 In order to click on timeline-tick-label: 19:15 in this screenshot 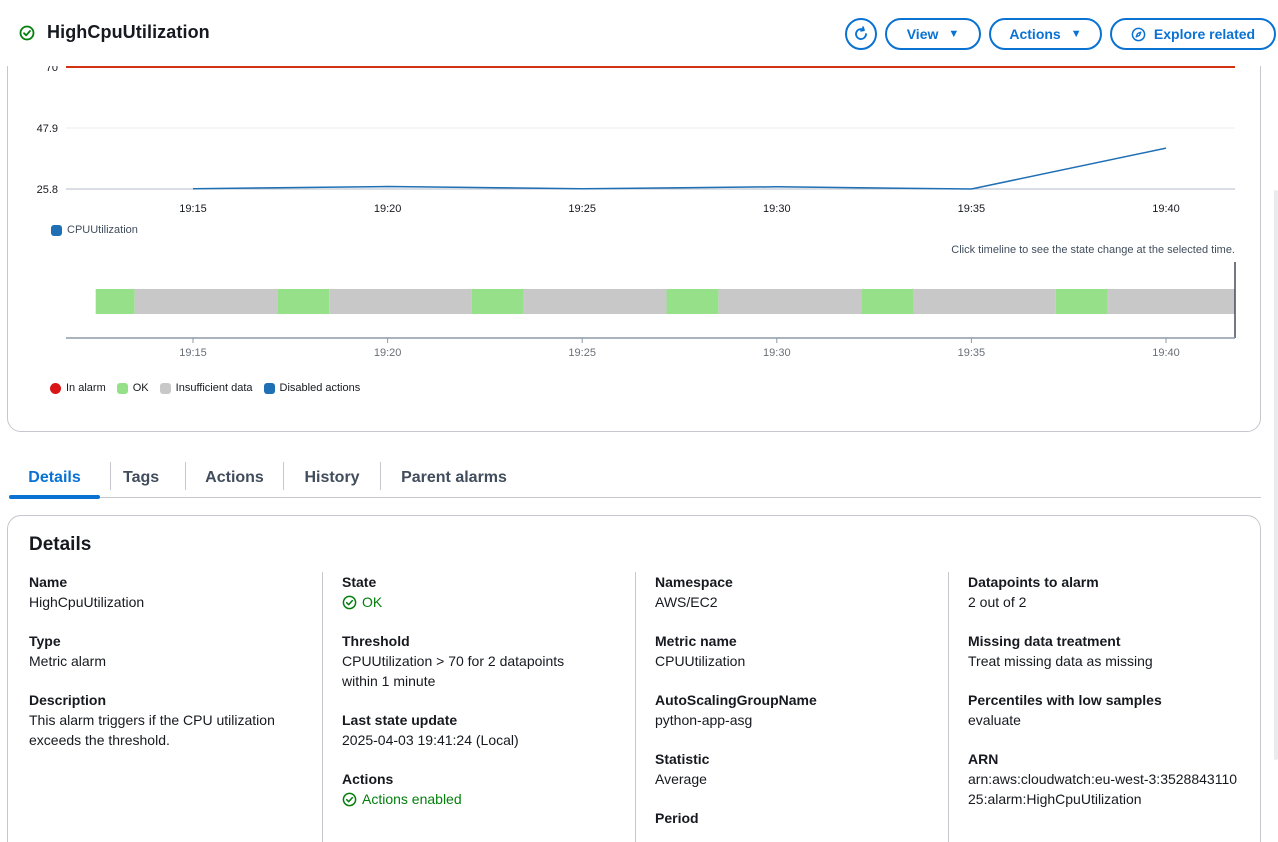, I will do `click(193, 353)`.